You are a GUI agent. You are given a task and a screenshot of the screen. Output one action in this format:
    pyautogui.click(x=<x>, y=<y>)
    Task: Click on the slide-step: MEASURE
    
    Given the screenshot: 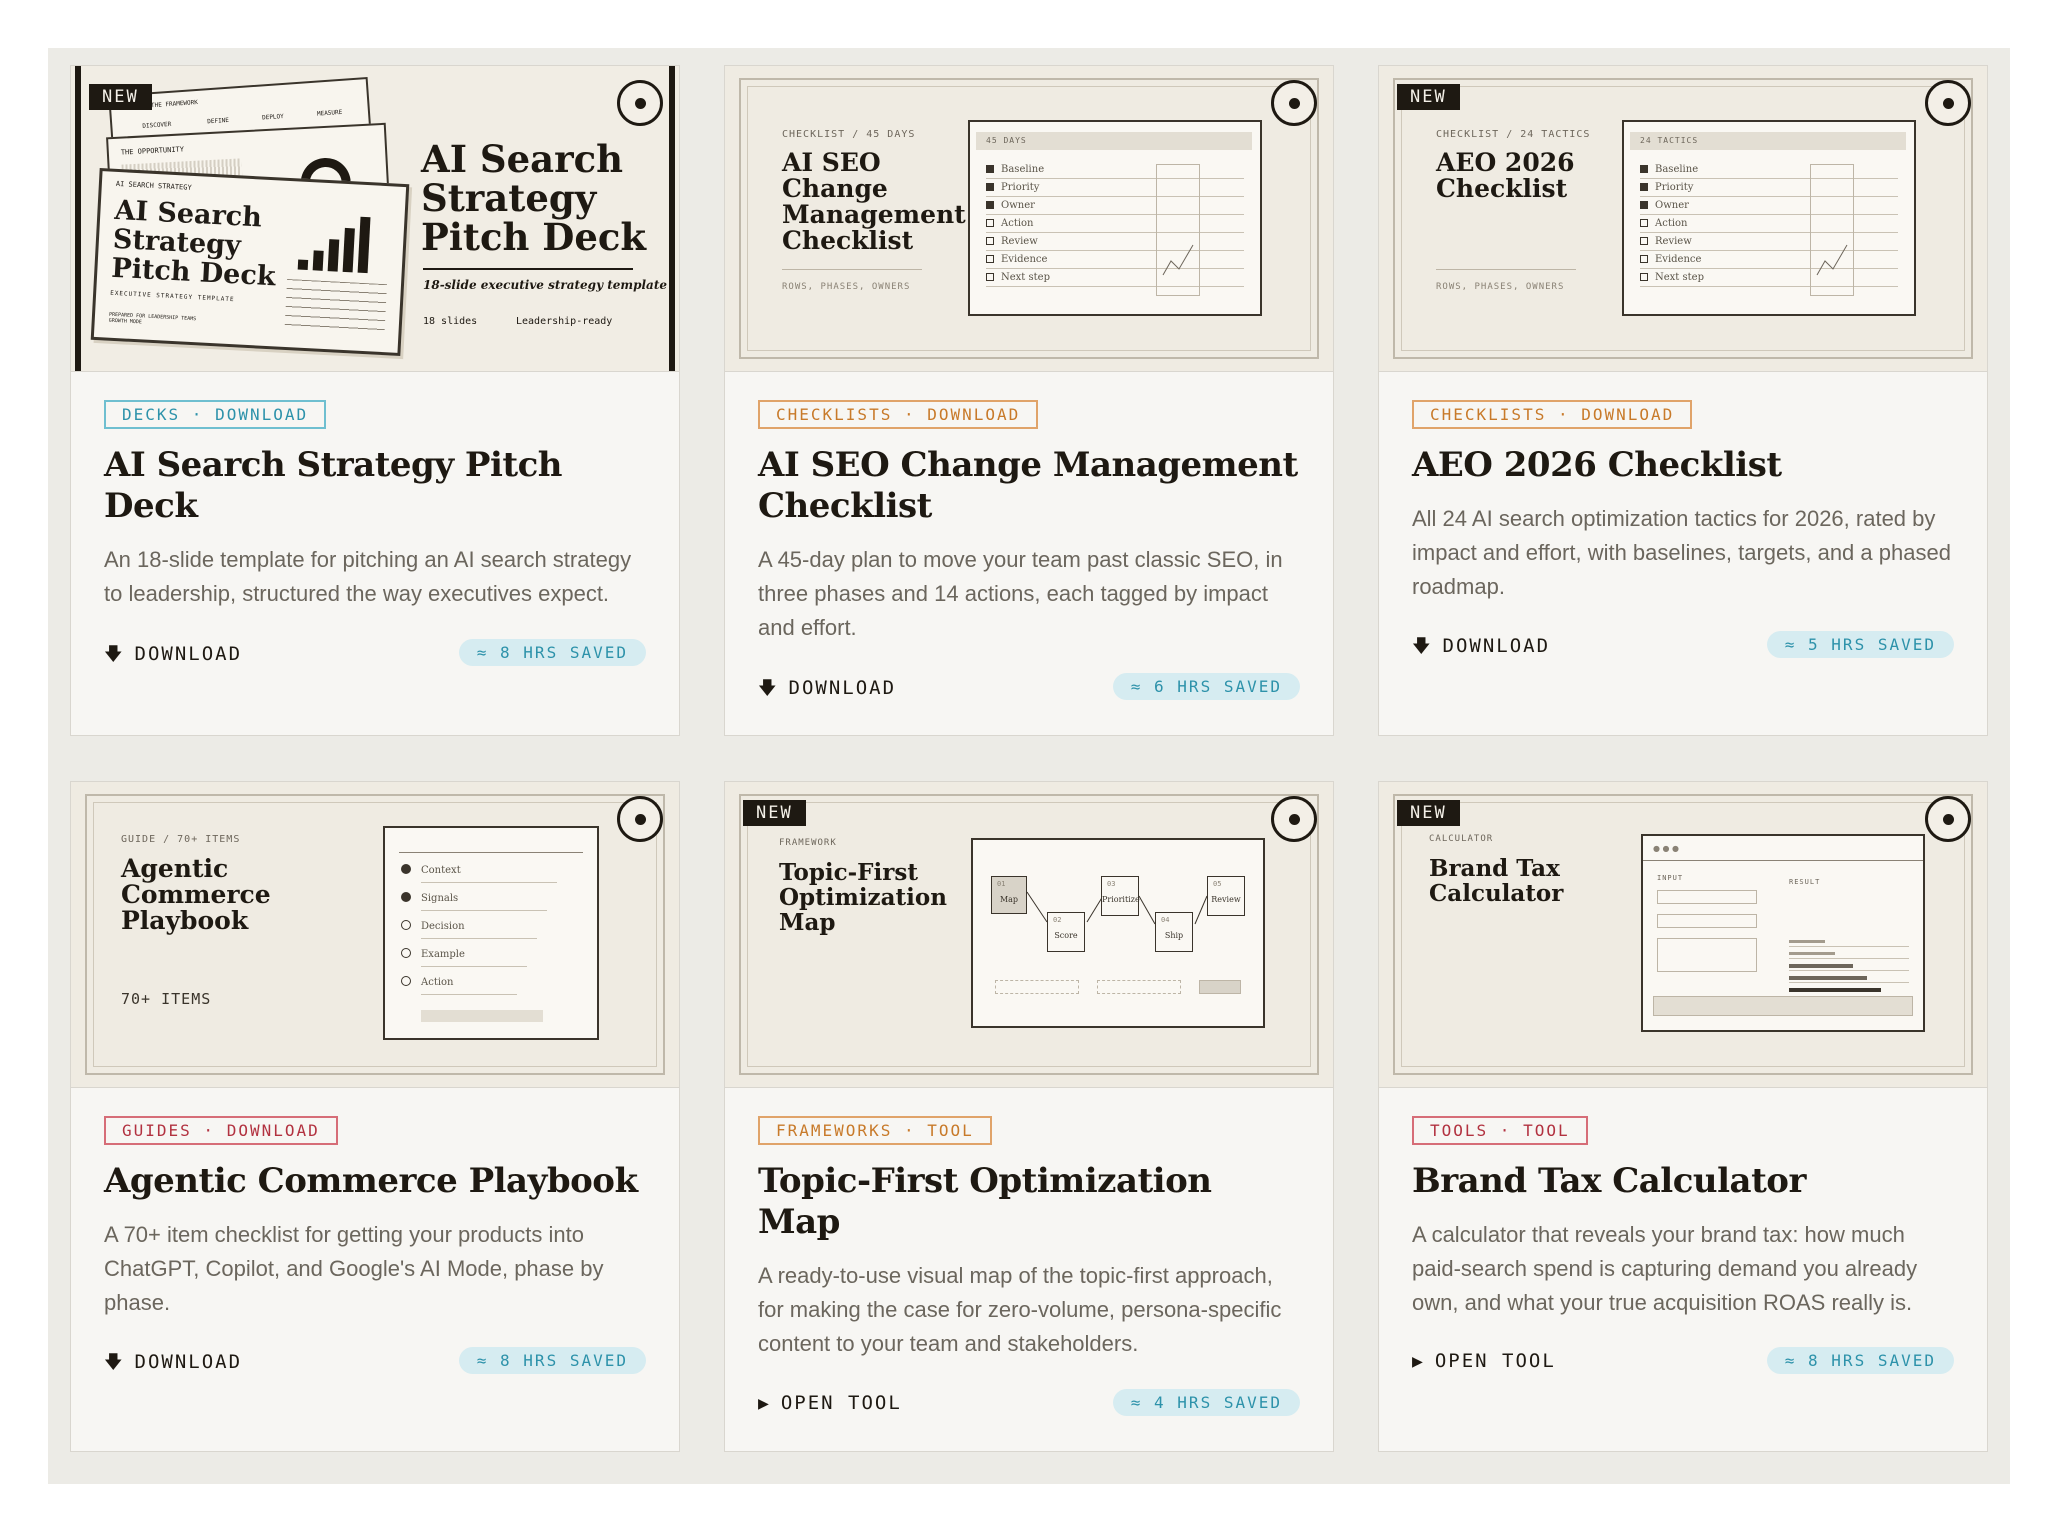 What is the action you would take?
    pyautogui.click(x=329, y=113)
    